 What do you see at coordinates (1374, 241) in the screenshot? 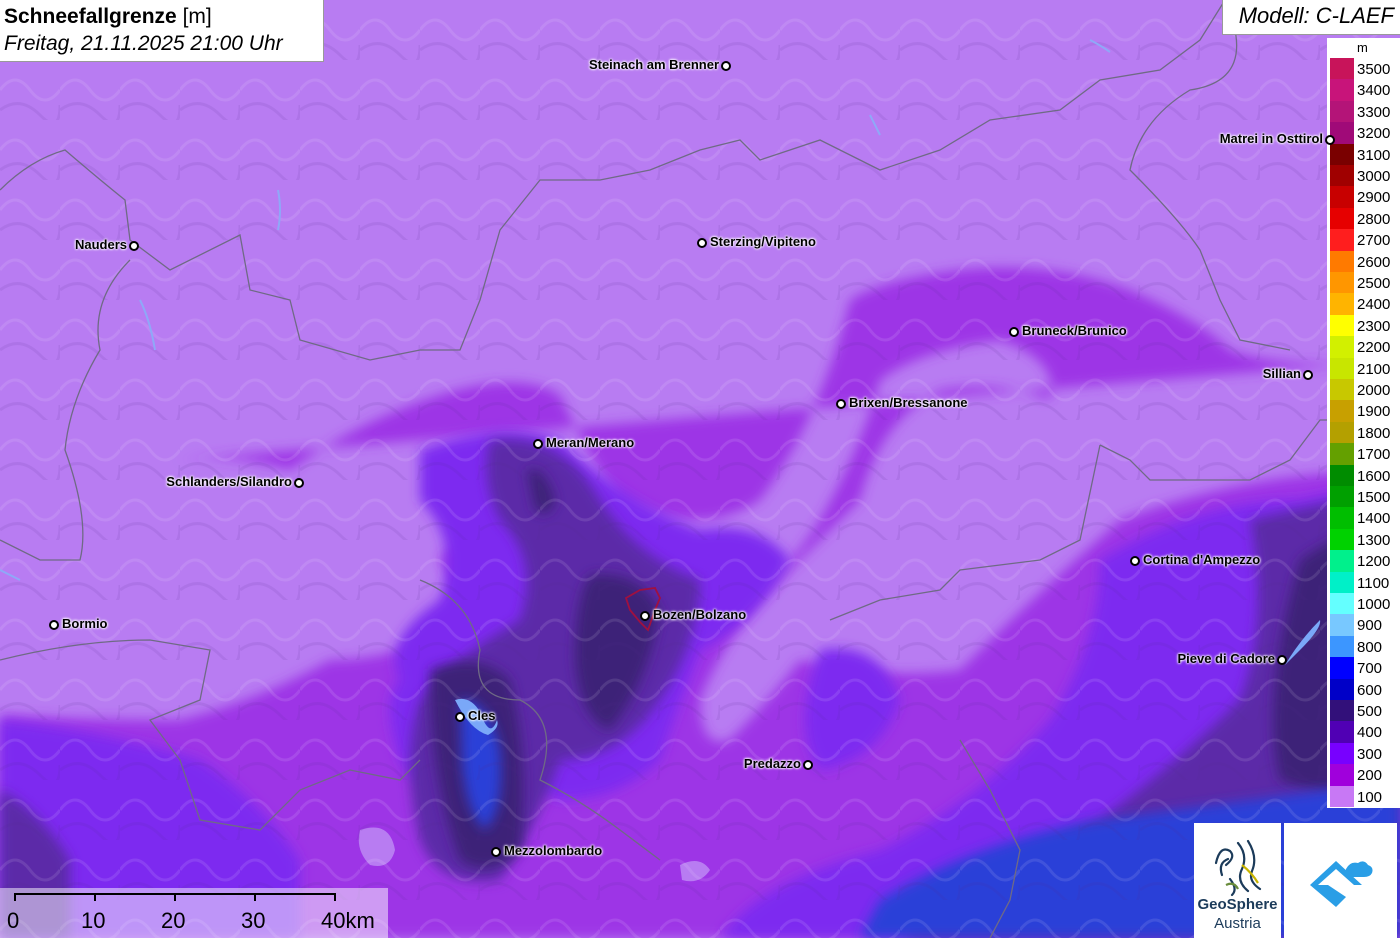
I see `legend-label: 2700` at bounding box center [1374, 241].